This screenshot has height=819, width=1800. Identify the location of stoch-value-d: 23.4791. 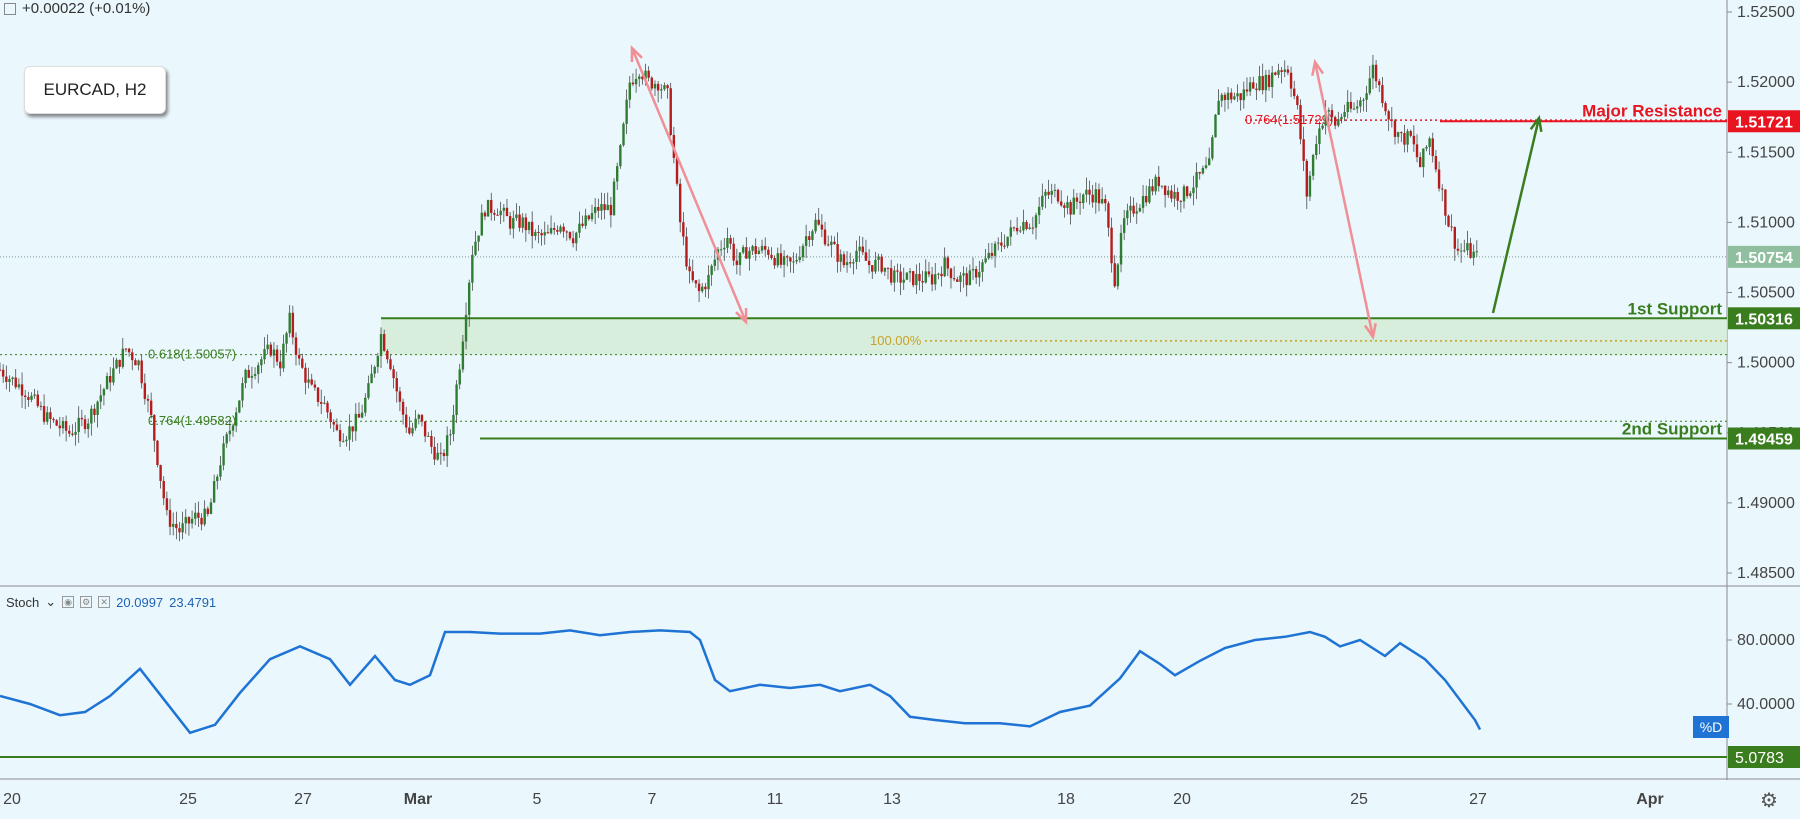
(193, 602).